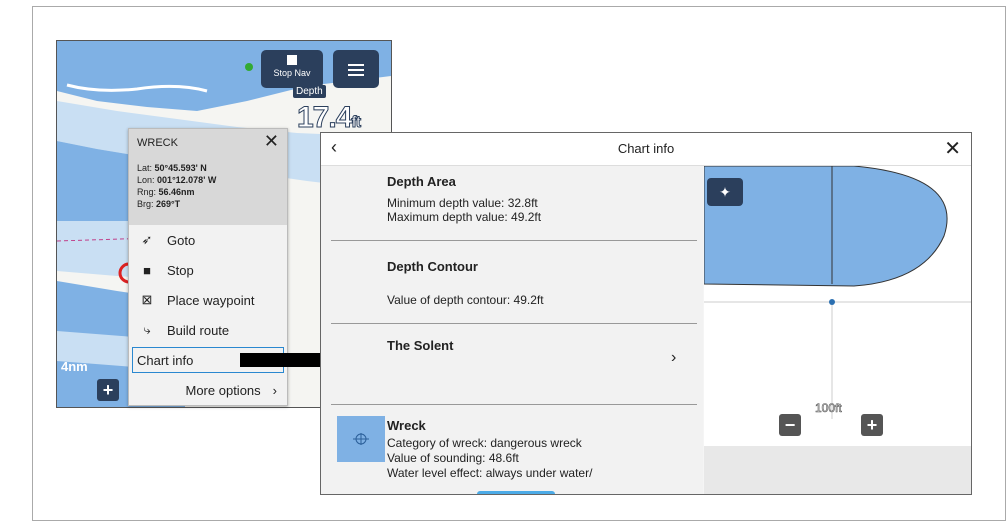  I want to click on goto-icon: ➶, so click(147, 239).